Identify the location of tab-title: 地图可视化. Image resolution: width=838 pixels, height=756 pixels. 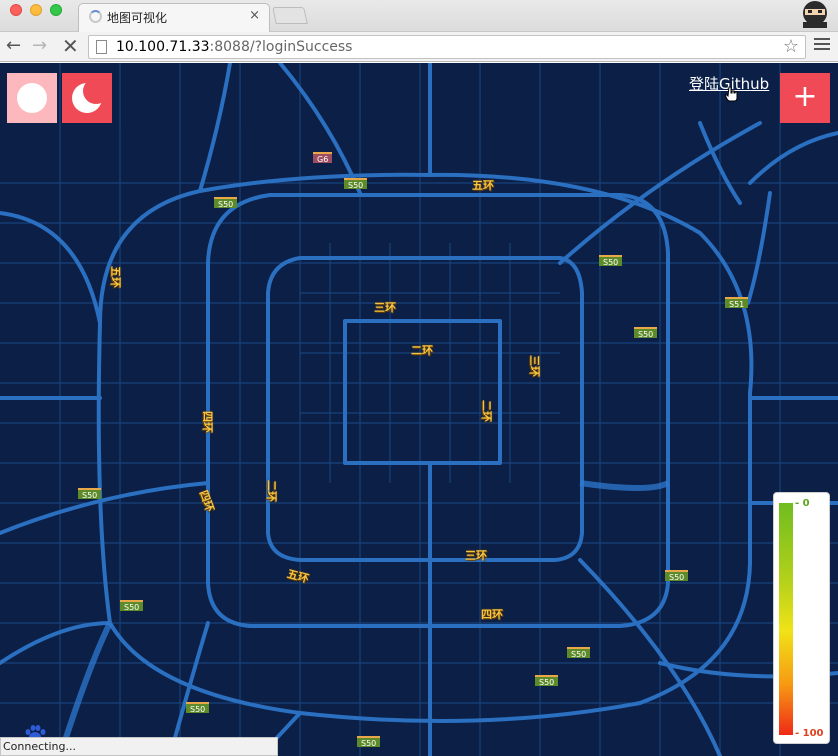
(137, 18).